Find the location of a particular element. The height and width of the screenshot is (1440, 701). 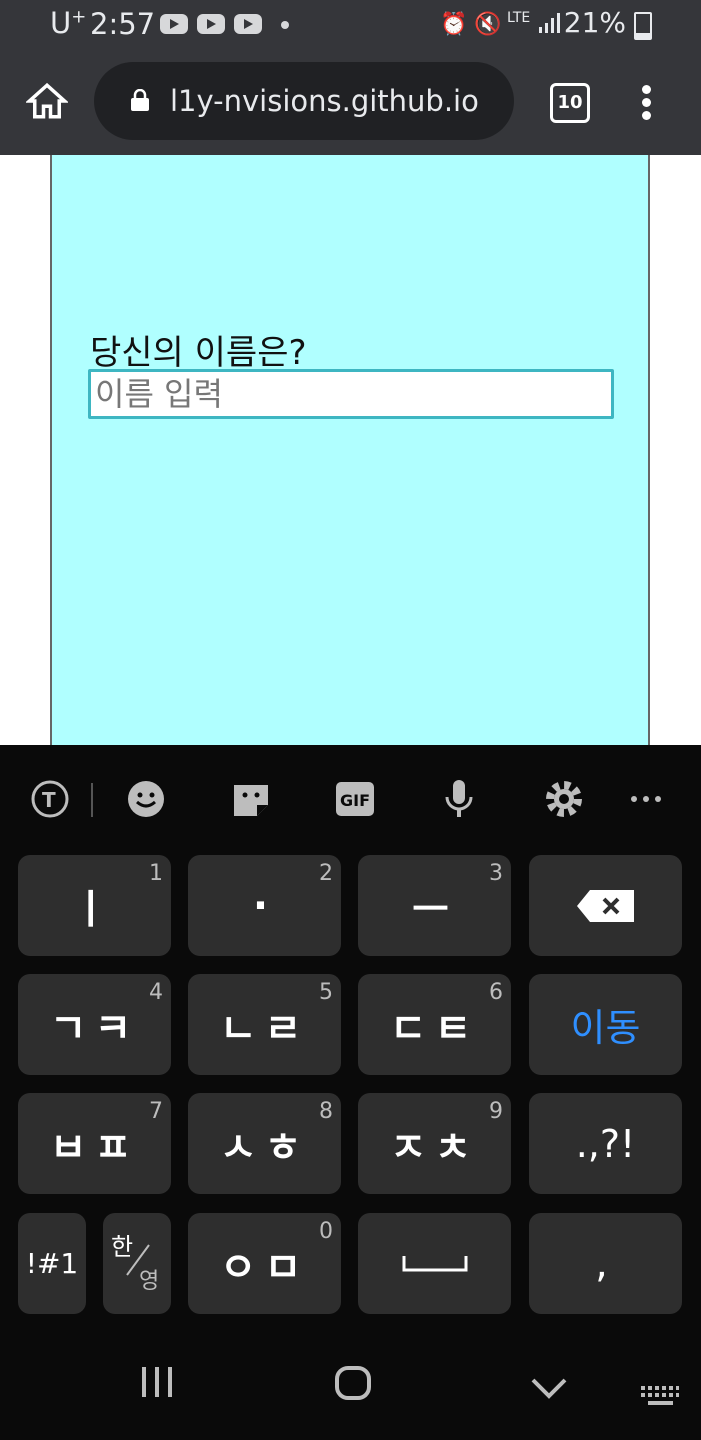

toolbar-divider is located at coordinates (92, 800).